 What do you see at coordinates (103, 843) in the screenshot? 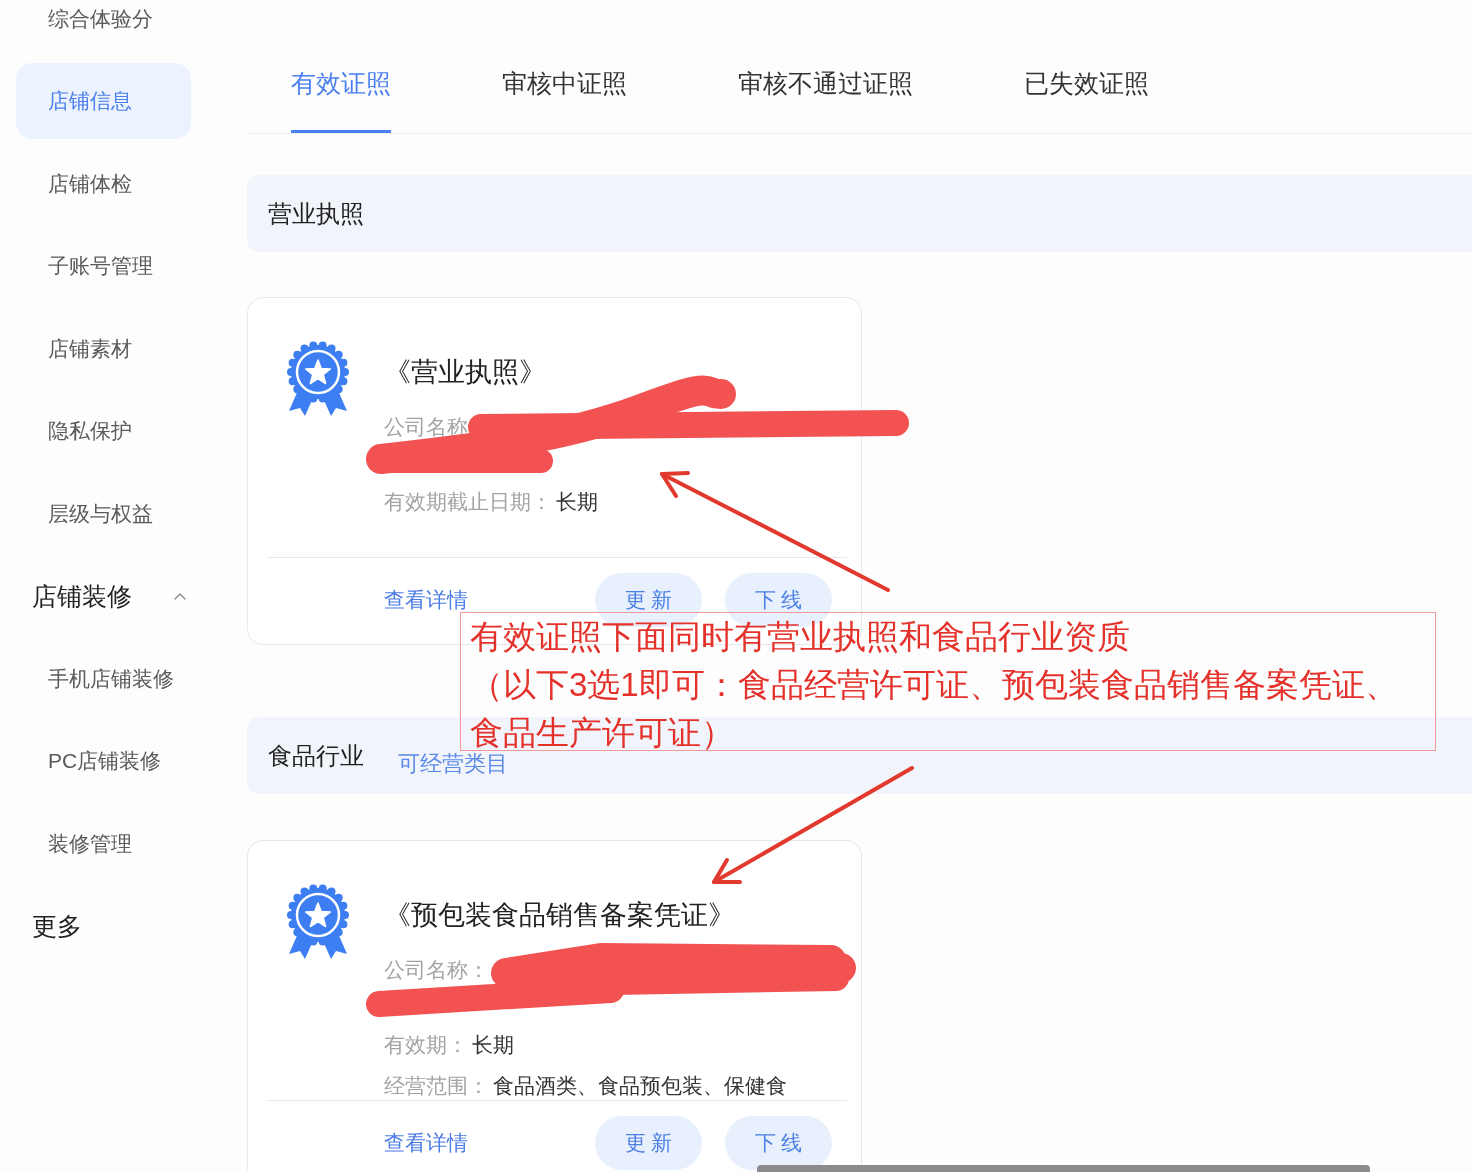
I see `sidebar-item: 装修管理` at bounding box center [103, 843].